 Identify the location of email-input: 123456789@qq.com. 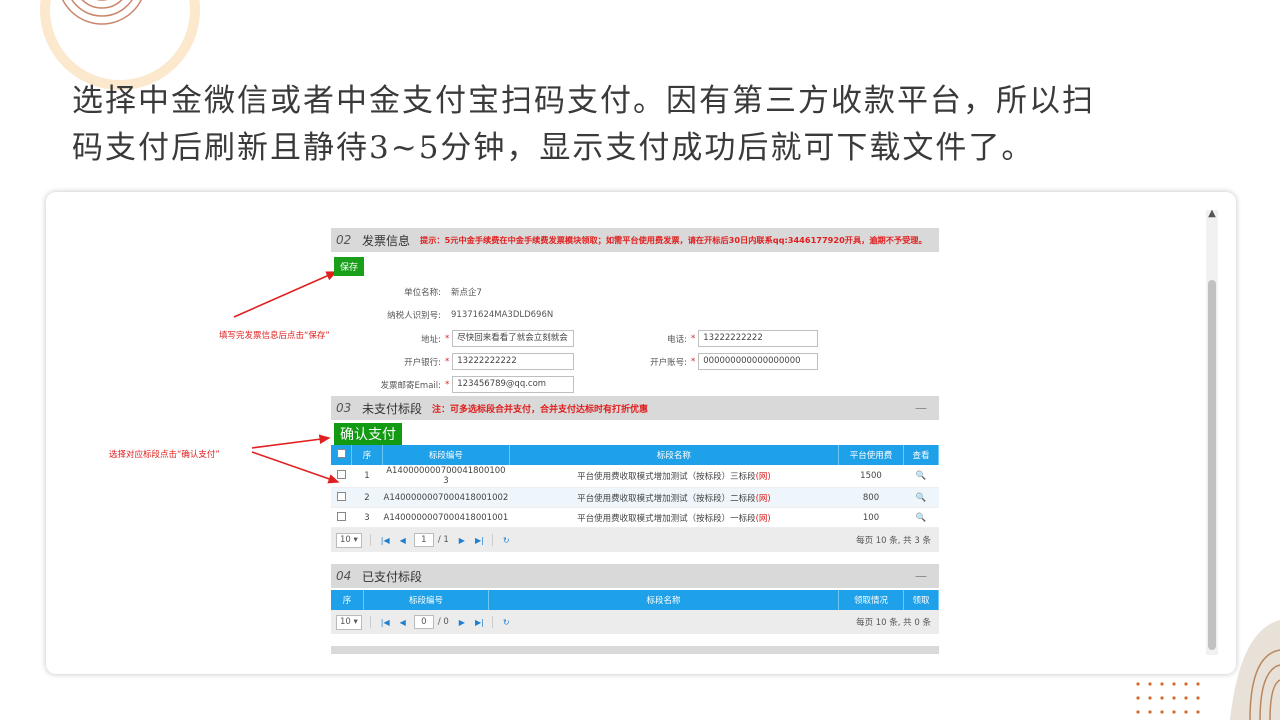
(513, 384).